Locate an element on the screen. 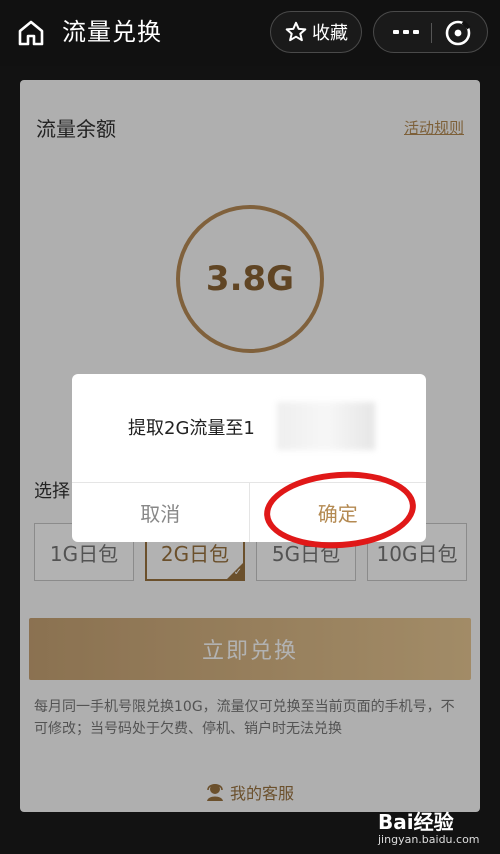  dialog-message: 提取2G流量至1 is located at coordinates (191, 428).